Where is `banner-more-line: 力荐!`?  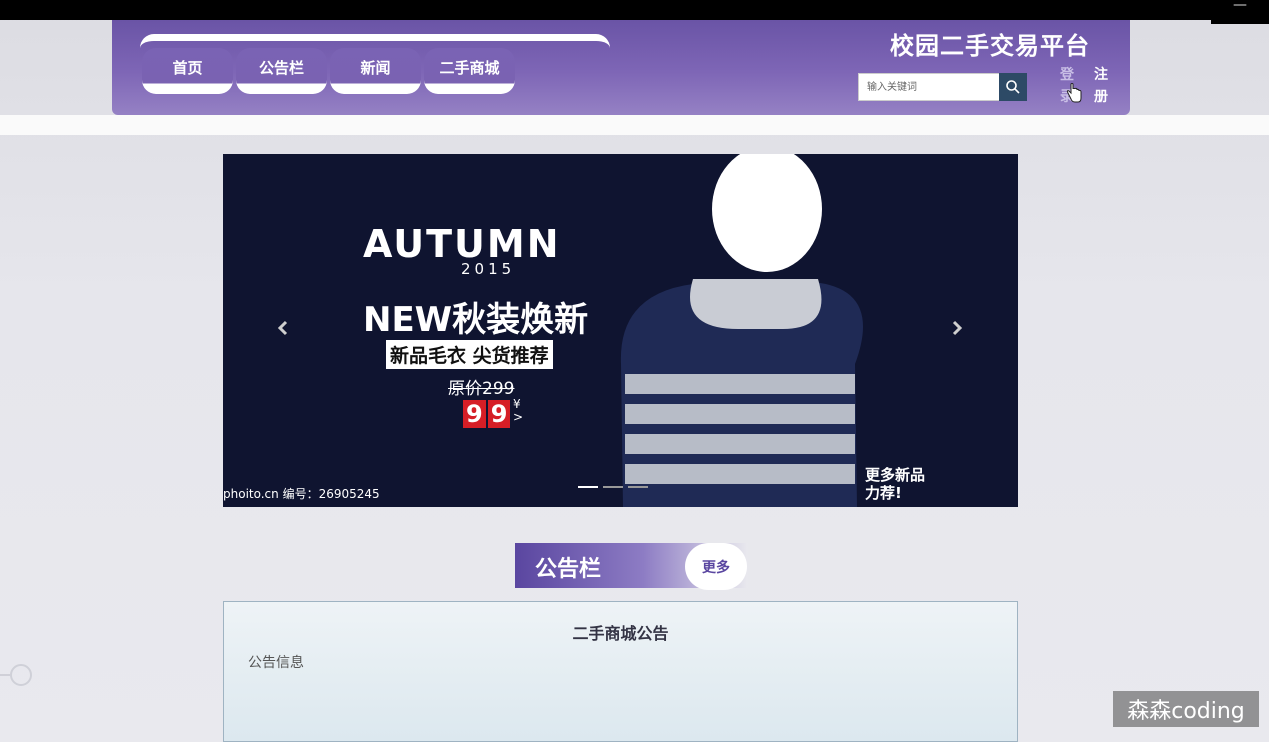
banner-more-line: 力荐! is located at coordinates (883, 493).